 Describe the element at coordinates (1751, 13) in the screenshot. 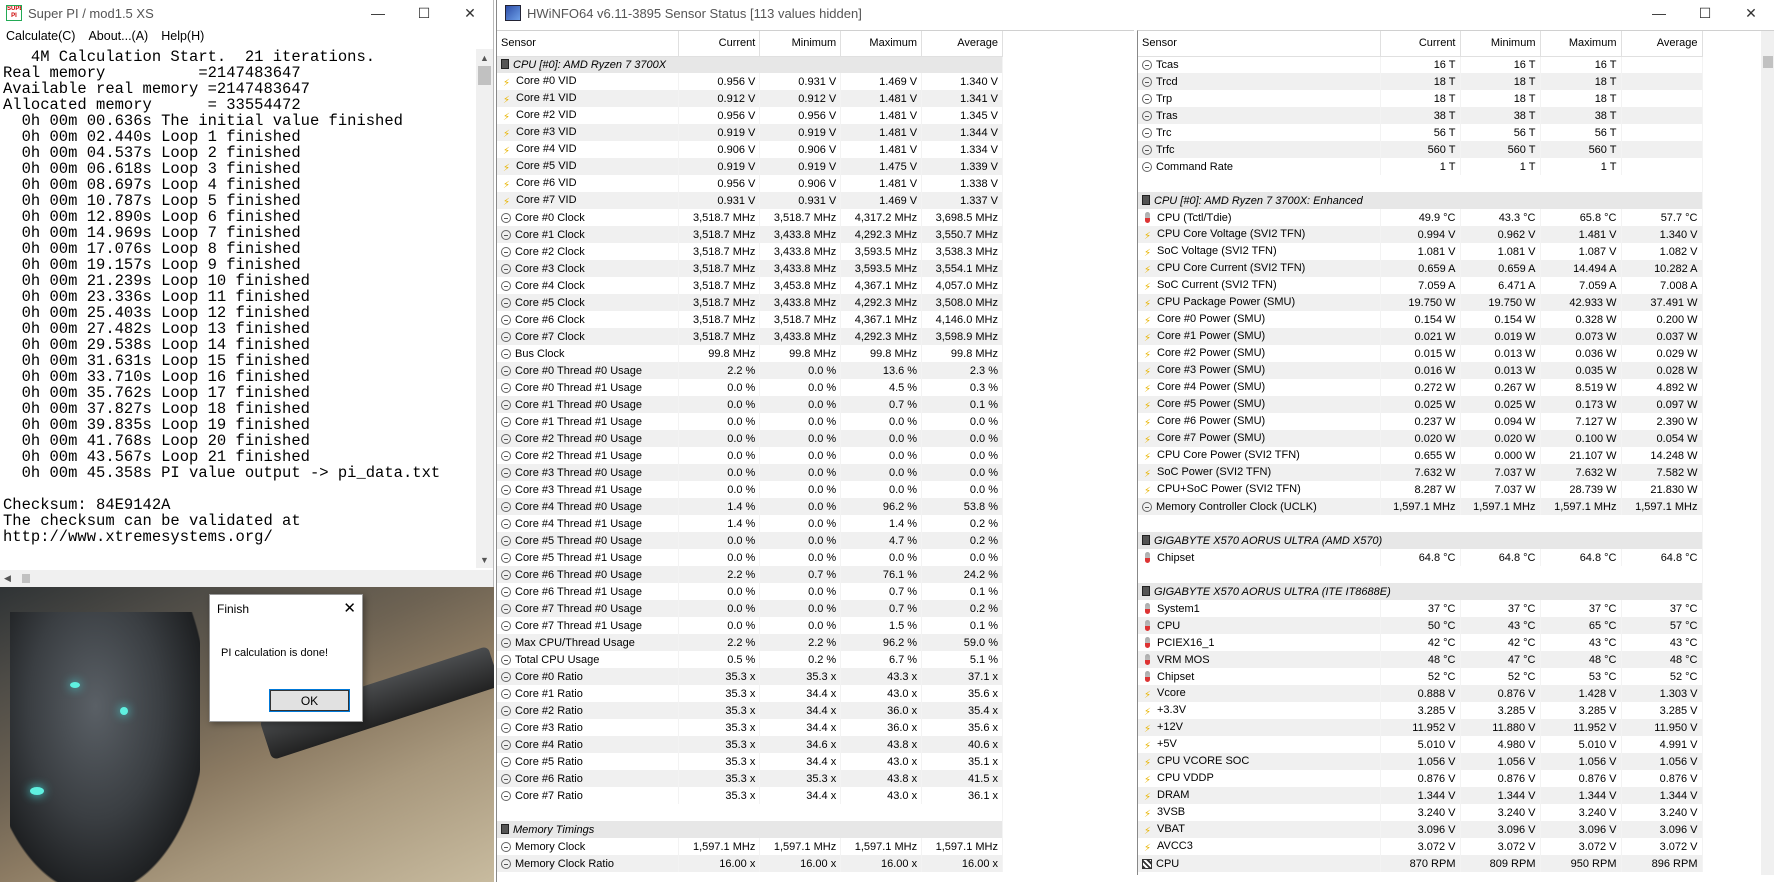

I see `hwinfo-close-button: ✕` at that location.